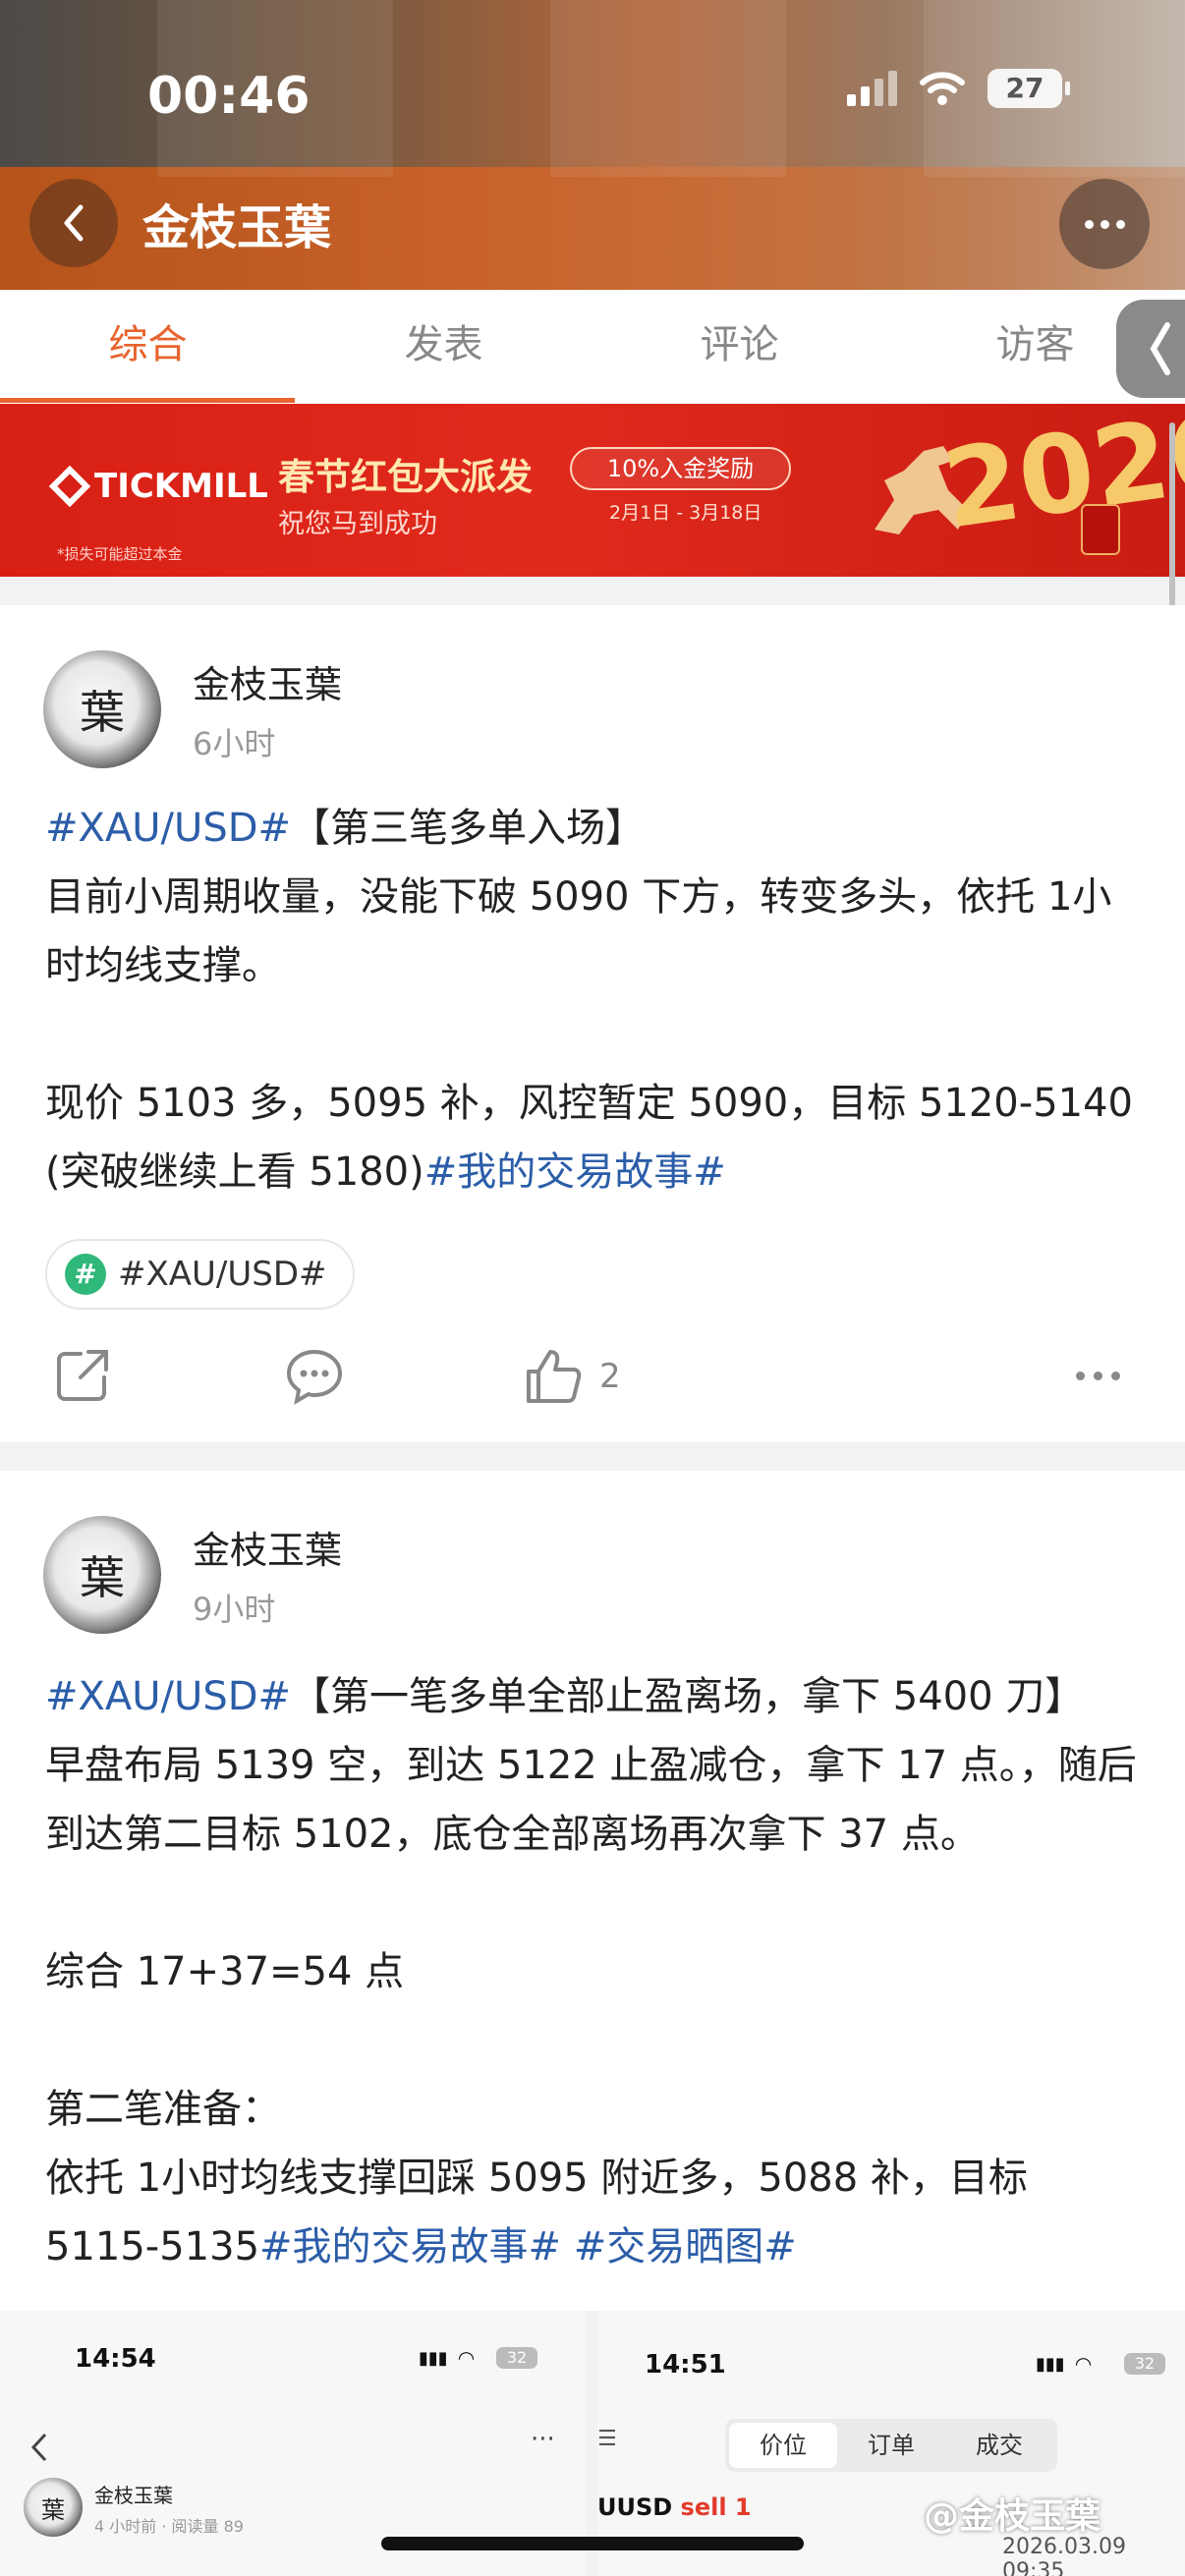  I want to click on post-actions: 2, so click(592, 1375).